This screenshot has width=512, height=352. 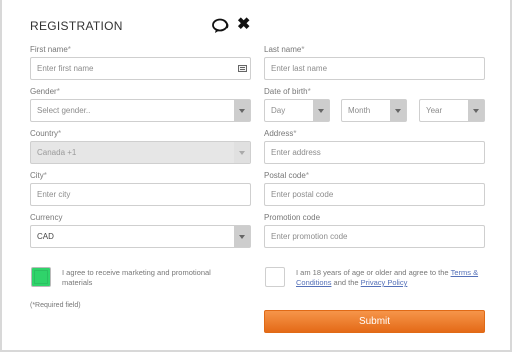 What do you see at coordinates (374, 321) in the screenshot?
I see `submit-button: Submit` at bounding box center [374, 321].